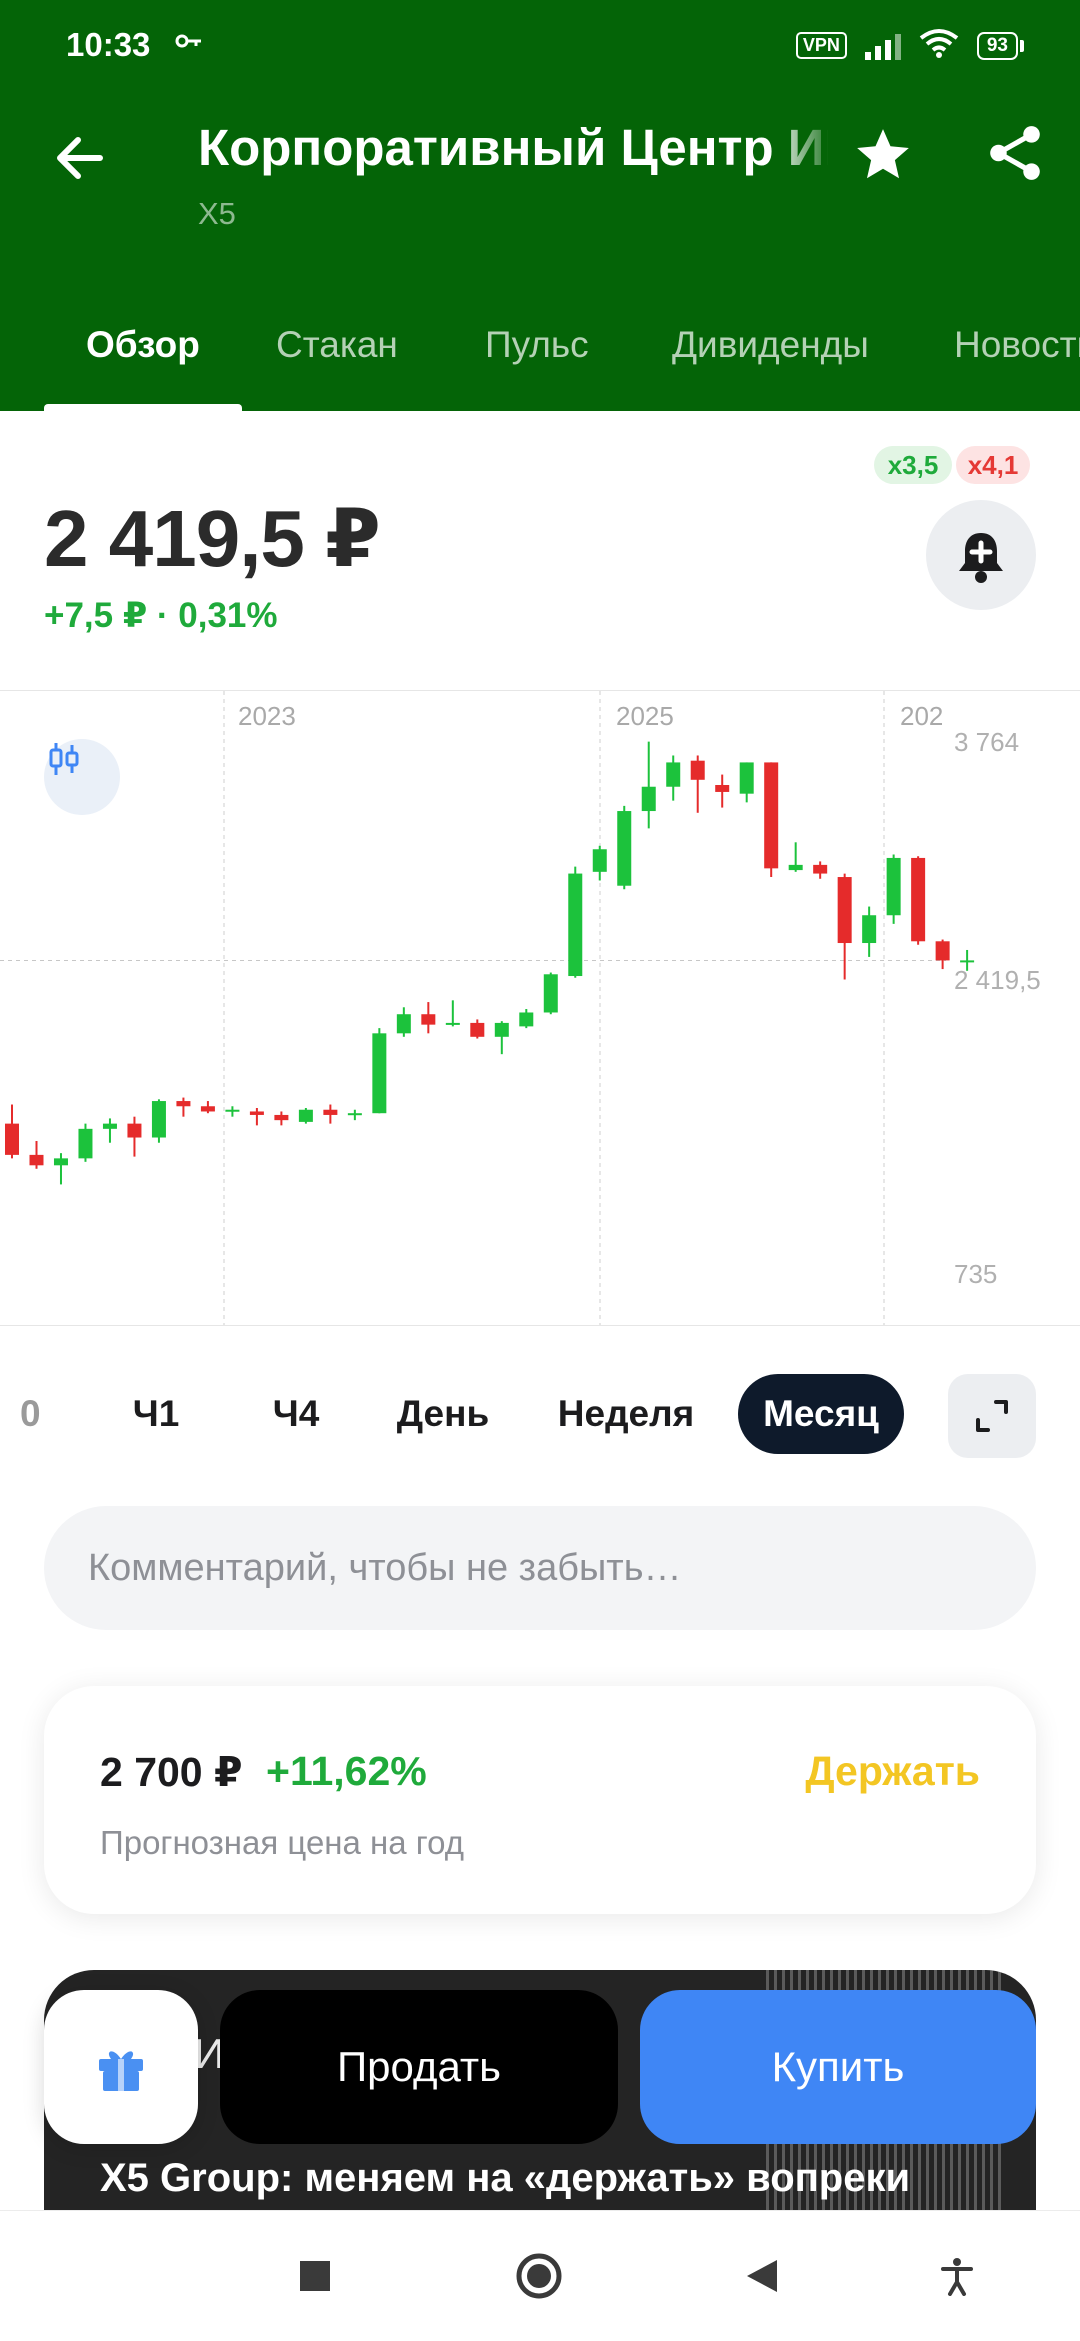 This screenshot has height=2341, width=1080. Describe the element at coordinates (626, 1414) in the screenshot. I see `timeframe-week: Неделя` at that location.